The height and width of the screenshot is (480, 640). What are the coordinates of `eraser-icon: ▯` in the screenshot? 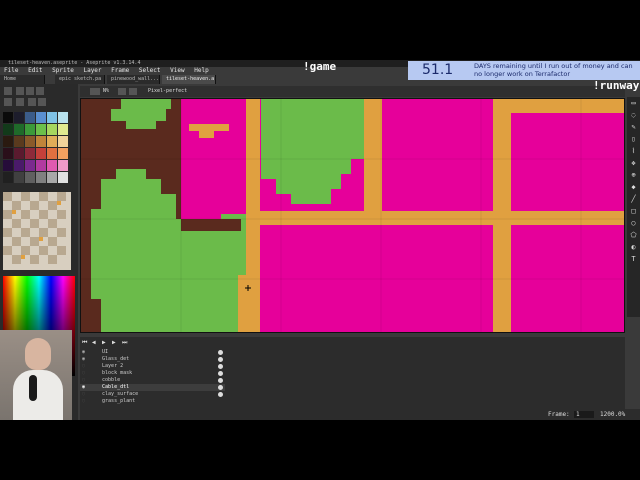 It's located at (633, 139).